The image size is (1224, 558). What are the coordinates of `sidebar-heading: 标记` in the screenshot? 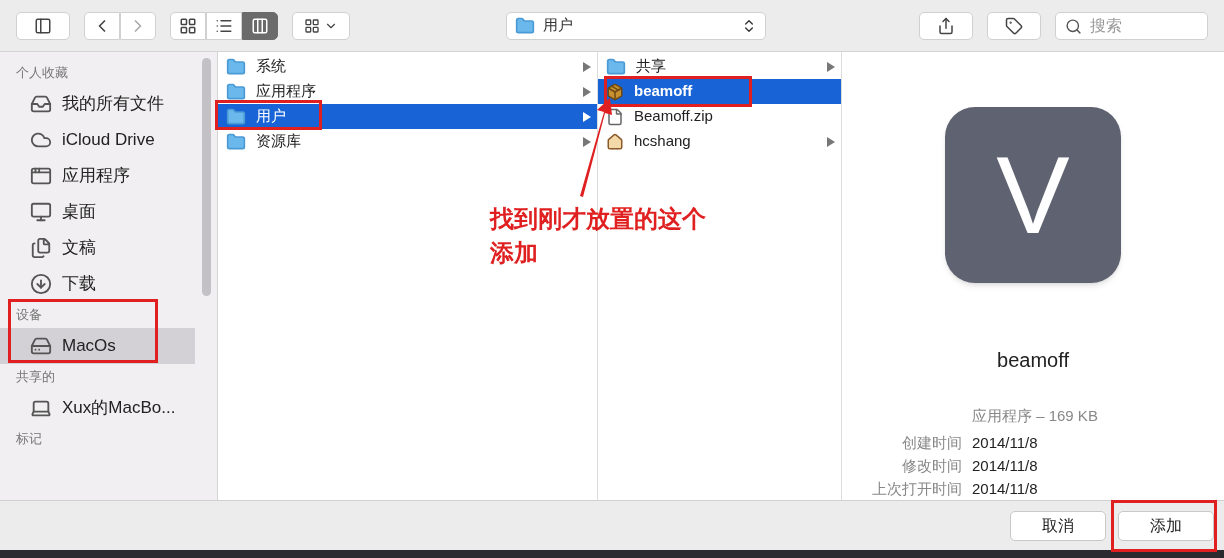 It's located at (29, 439).